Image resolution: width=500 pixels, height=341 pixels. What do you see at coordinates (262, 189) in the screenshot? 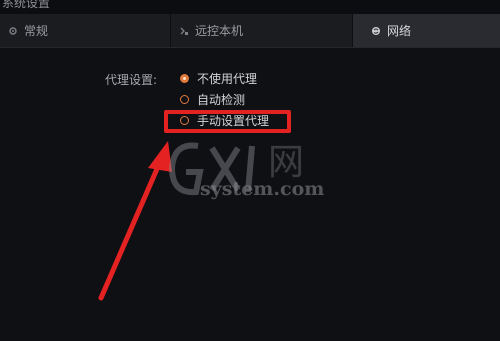
I see `watermark-site-text: system.com` at bounding box center [262, 189].